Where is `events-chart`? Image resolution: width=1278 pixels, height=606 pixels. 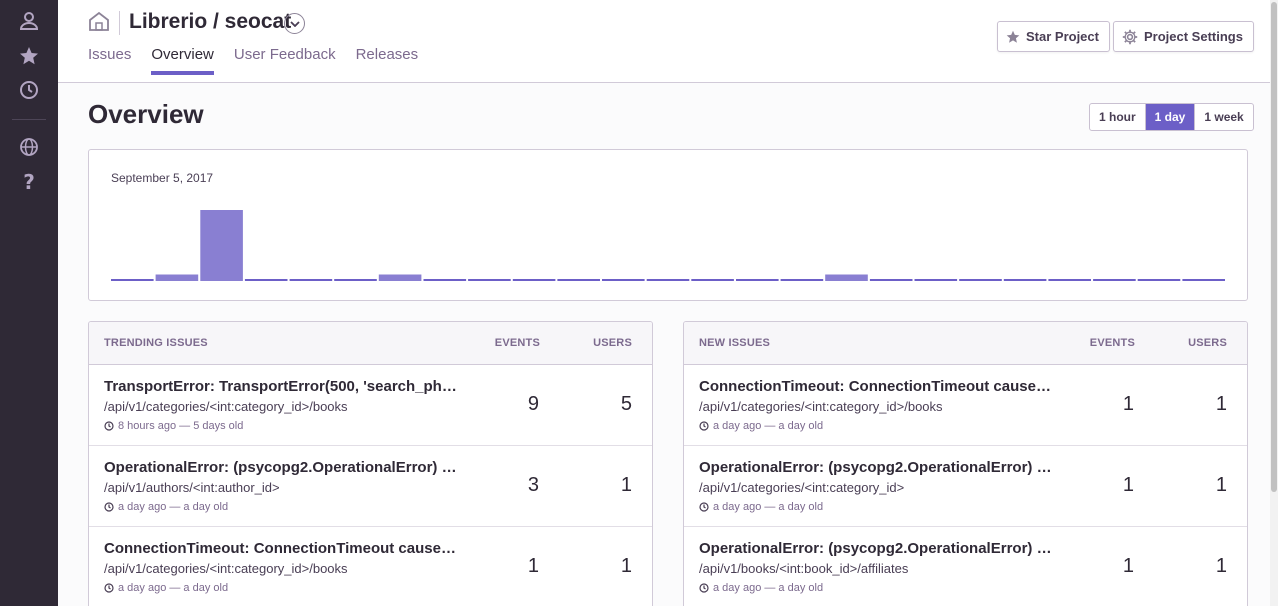
events-chart is located at coordinates (668, 246).